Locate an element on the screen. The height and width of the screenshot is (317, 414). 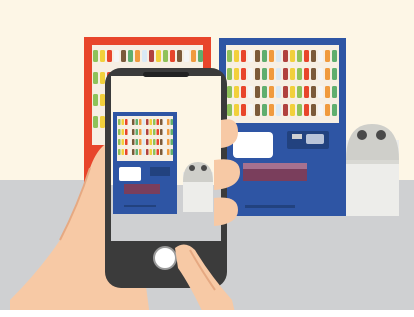
circle-shutter-icon is located at coordinates (165, 258).